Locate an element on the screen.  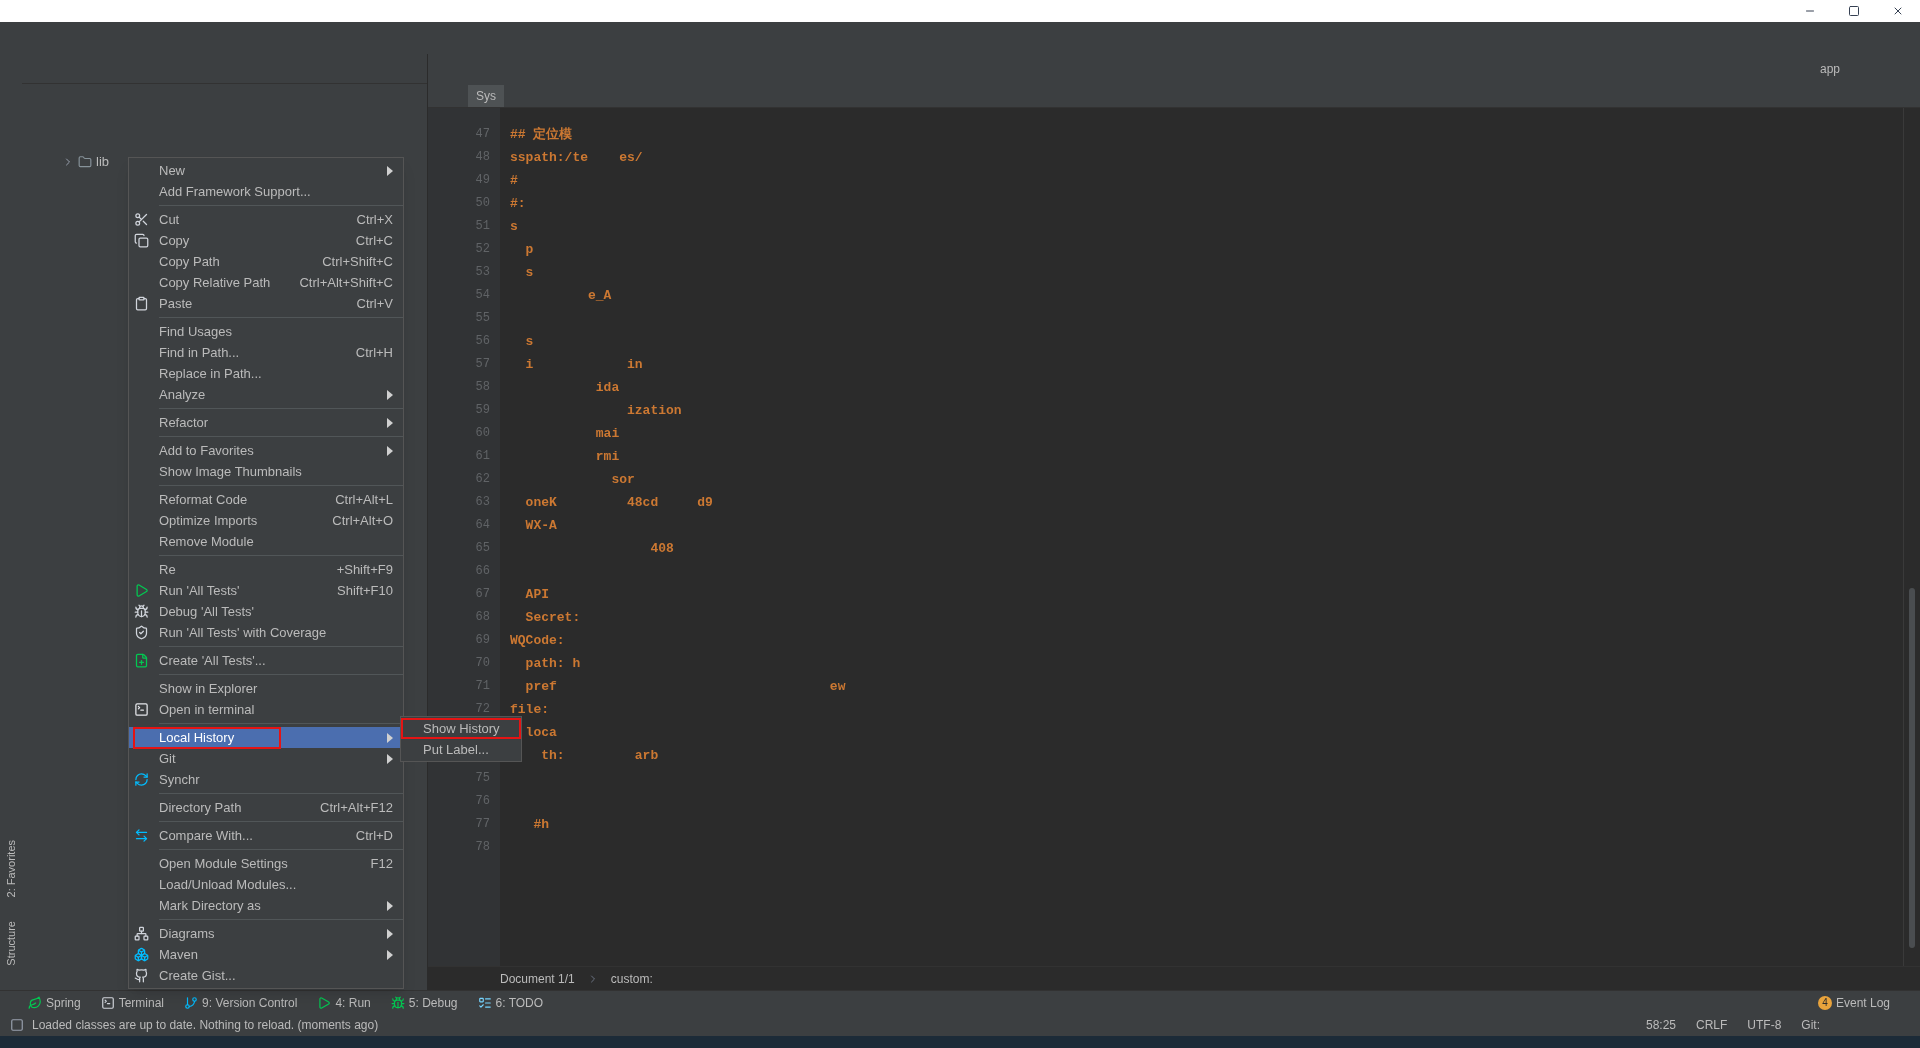
scissors-icon is located at coordinates (141, 219).